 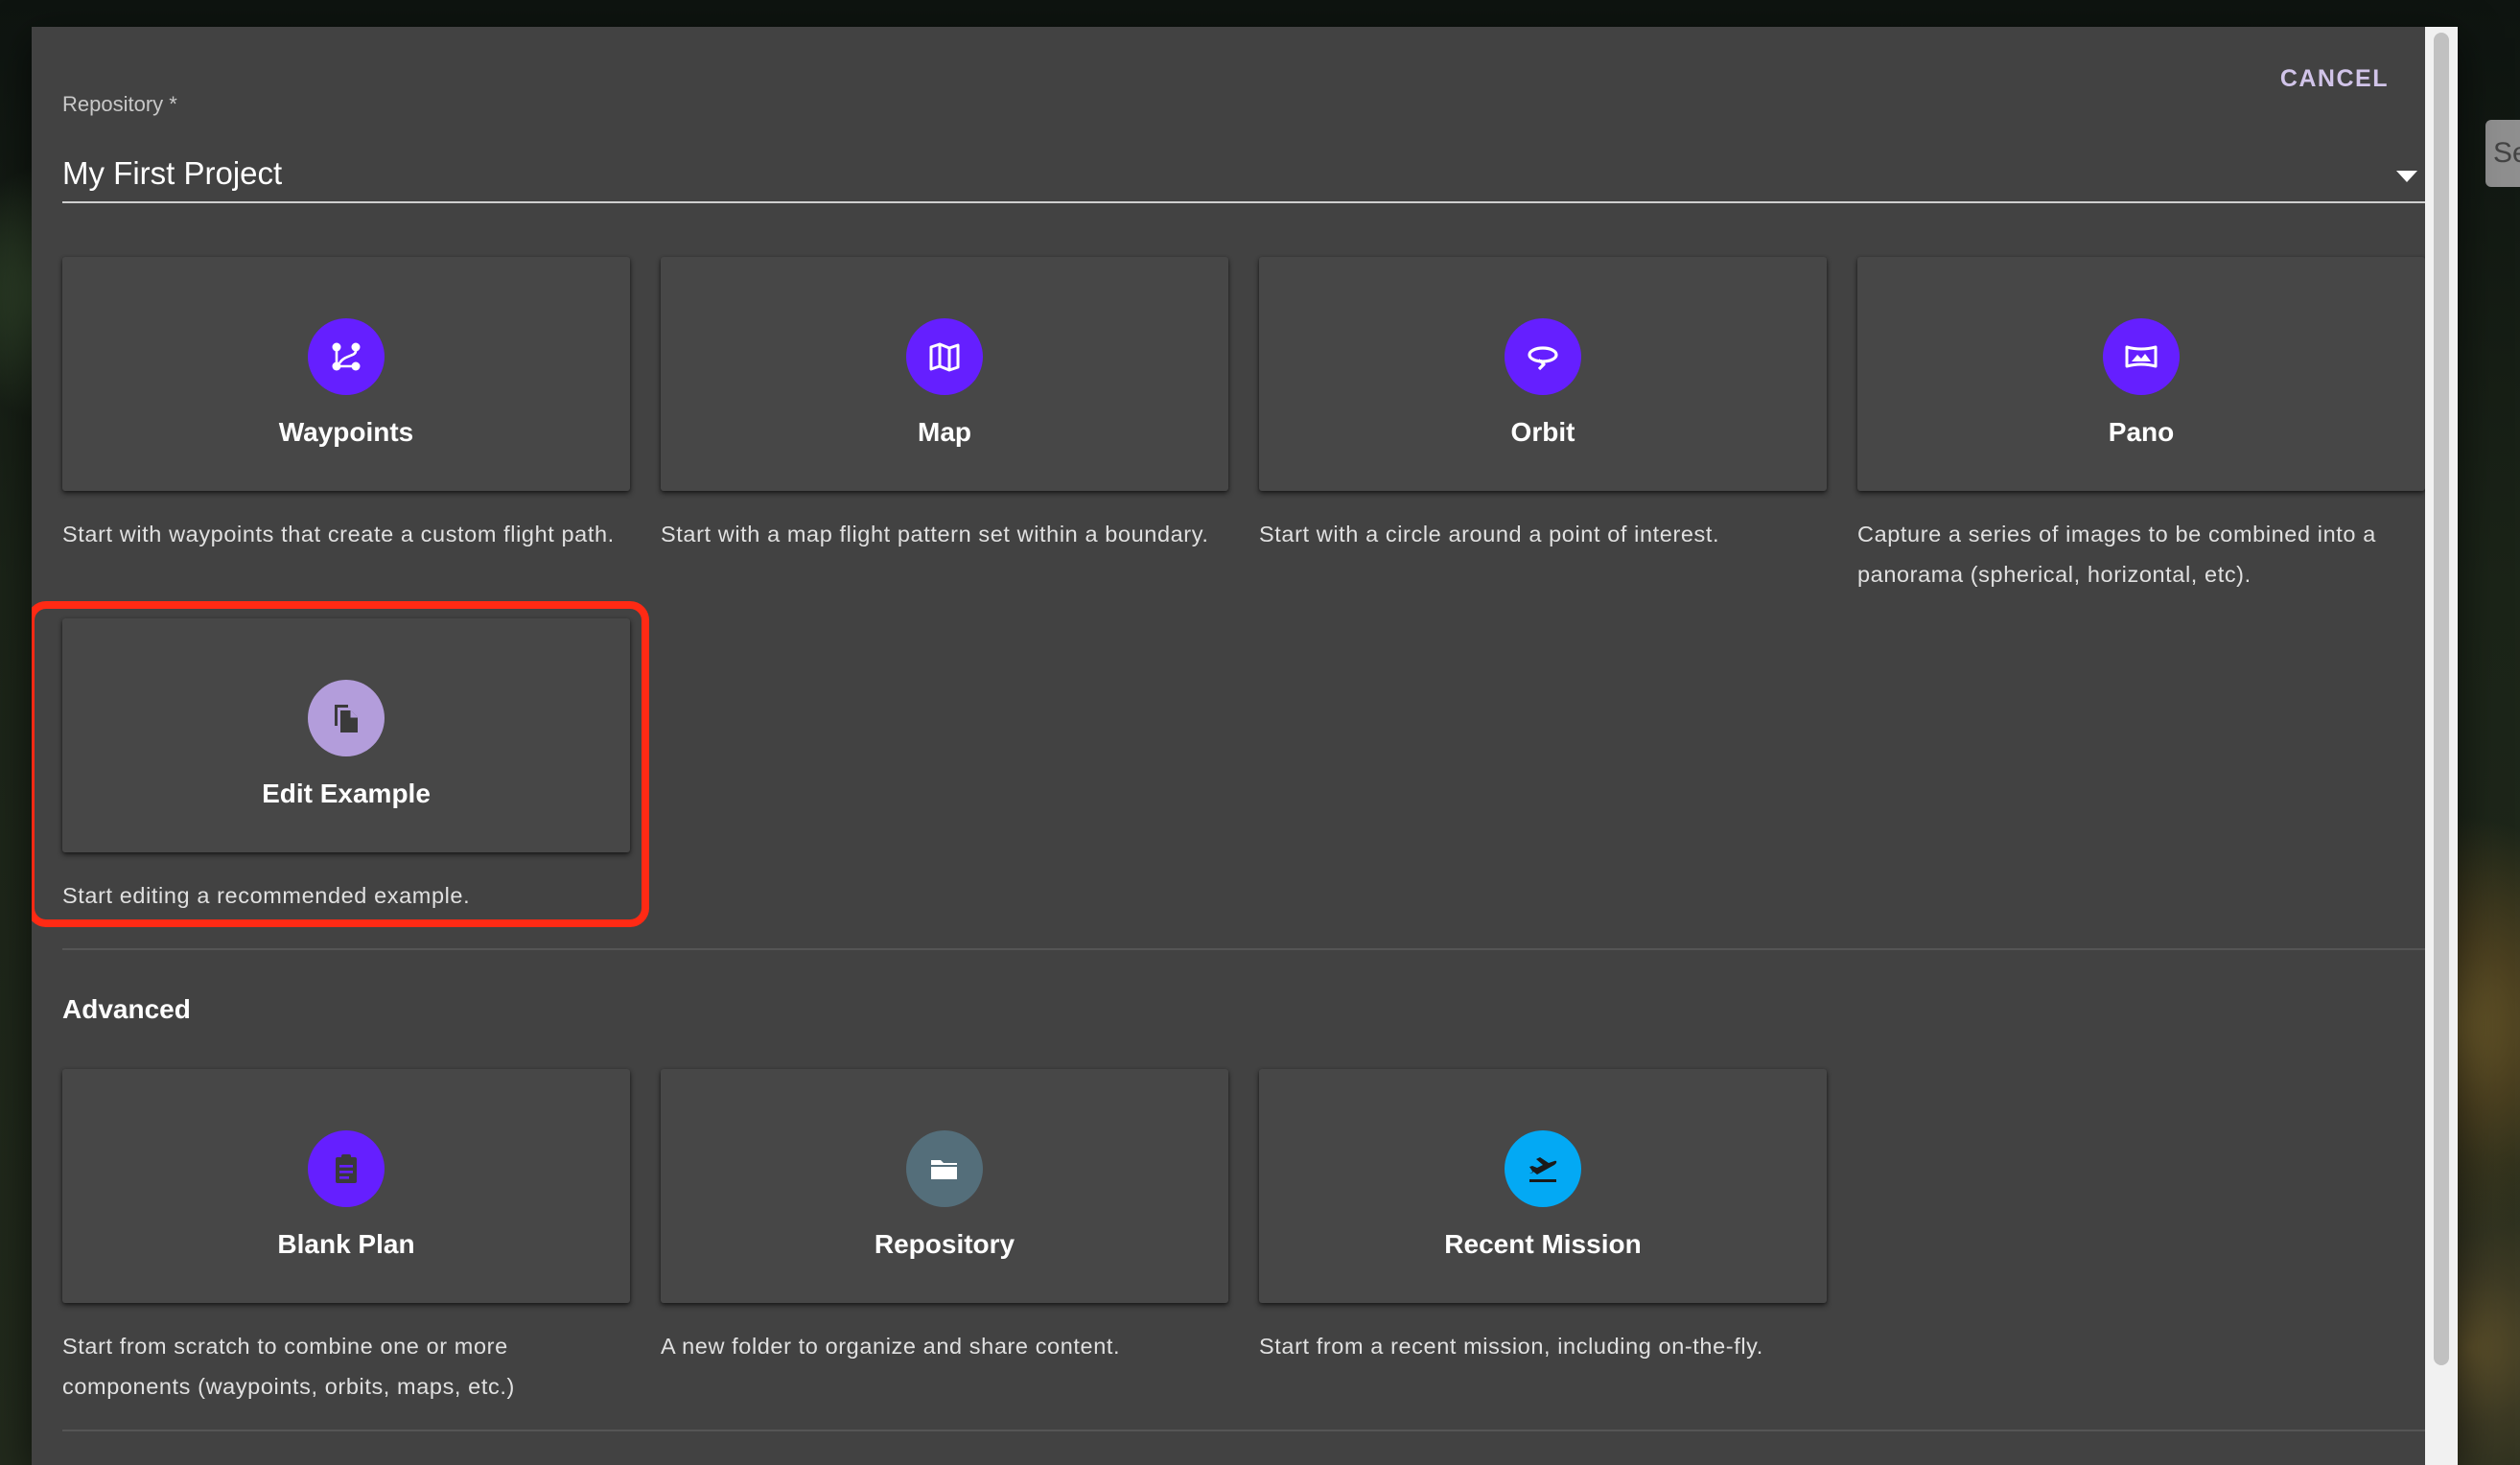 I want to click on cancel-button: CANCEL, so click(x=2334, y=79).